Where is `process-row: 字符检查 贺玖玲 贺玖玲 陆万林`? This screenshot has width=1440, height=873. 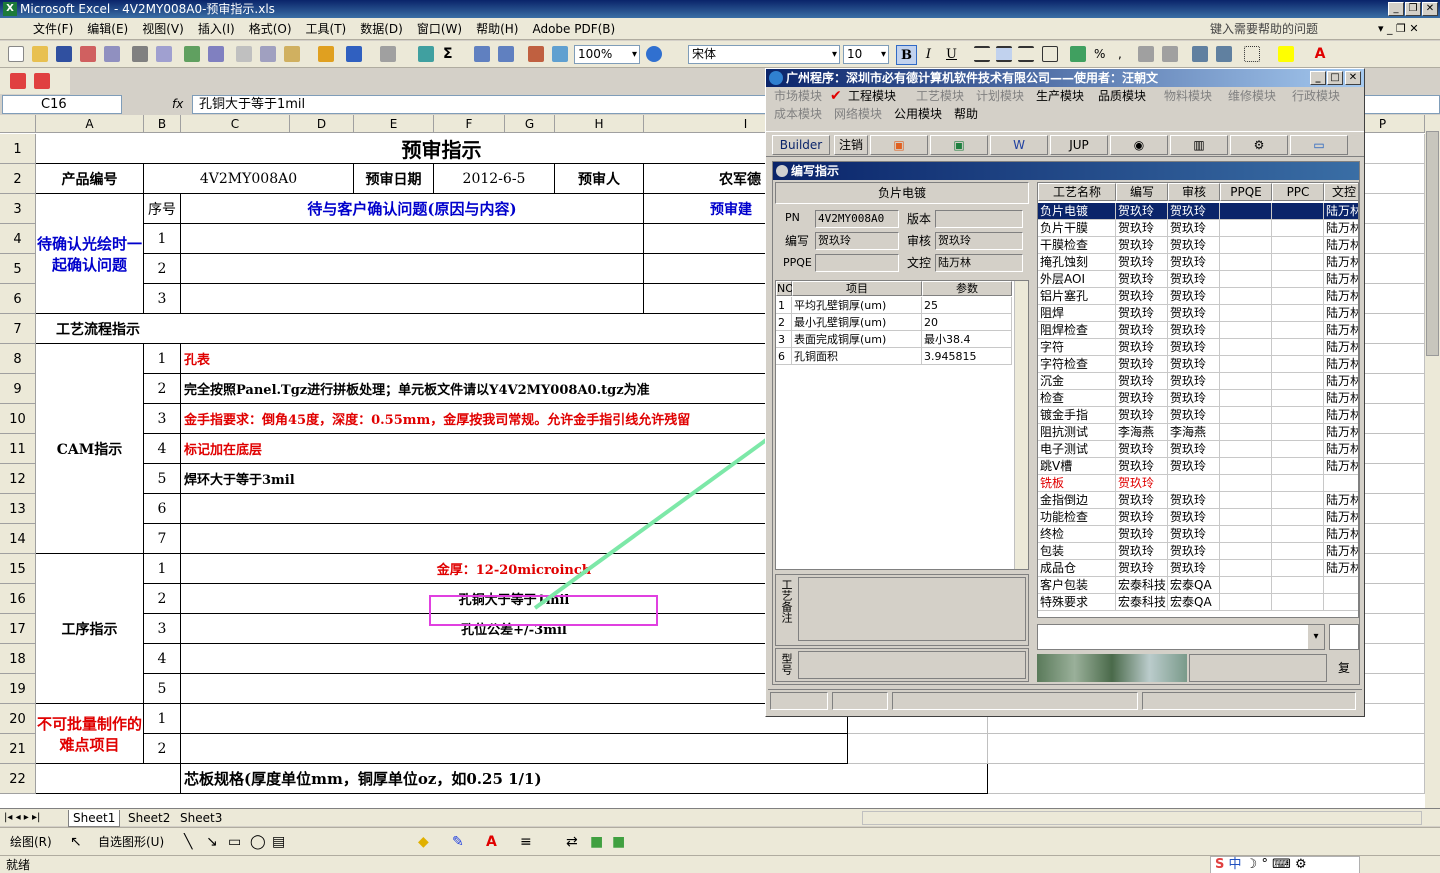 process-row: 字符检查 贺玖玲 贺玖玲 陆万林 is located at coordinates (1198, 364).